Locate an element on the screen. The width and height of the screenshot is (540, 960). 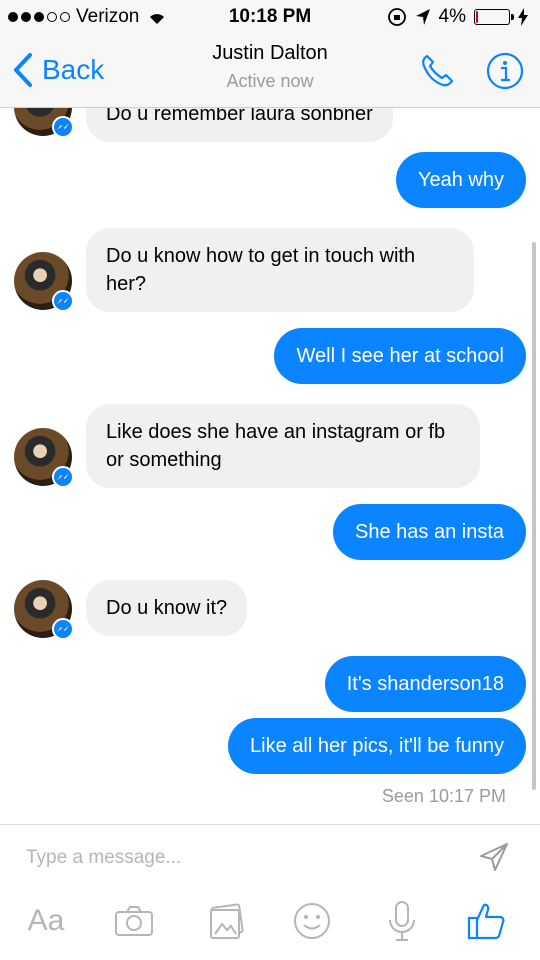
microphone-icon is located at coordinates (402, 921).